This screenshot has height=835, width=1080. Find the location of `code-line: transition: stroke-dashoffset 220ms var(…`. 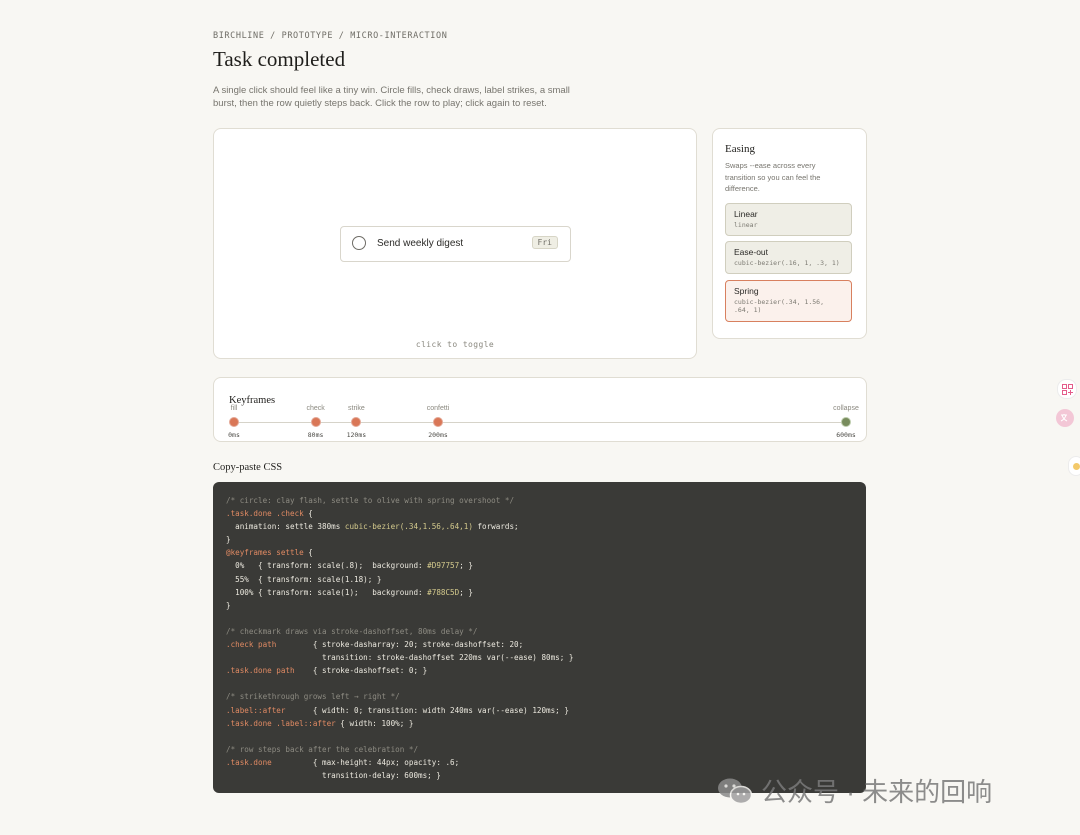

code-line: transition: stroke-dashoffset 220ms var(… is located at coordinates (400, 658).